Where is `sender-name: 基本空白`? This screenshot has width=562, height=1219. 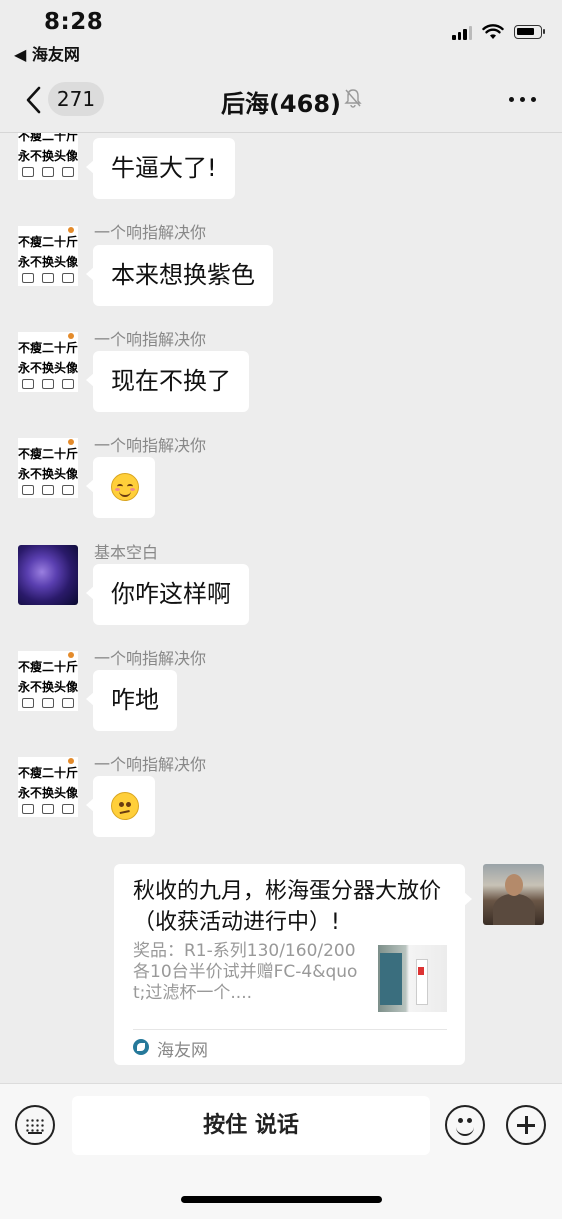
sender-name: 基本空白 is located at coordinates (126, 552).